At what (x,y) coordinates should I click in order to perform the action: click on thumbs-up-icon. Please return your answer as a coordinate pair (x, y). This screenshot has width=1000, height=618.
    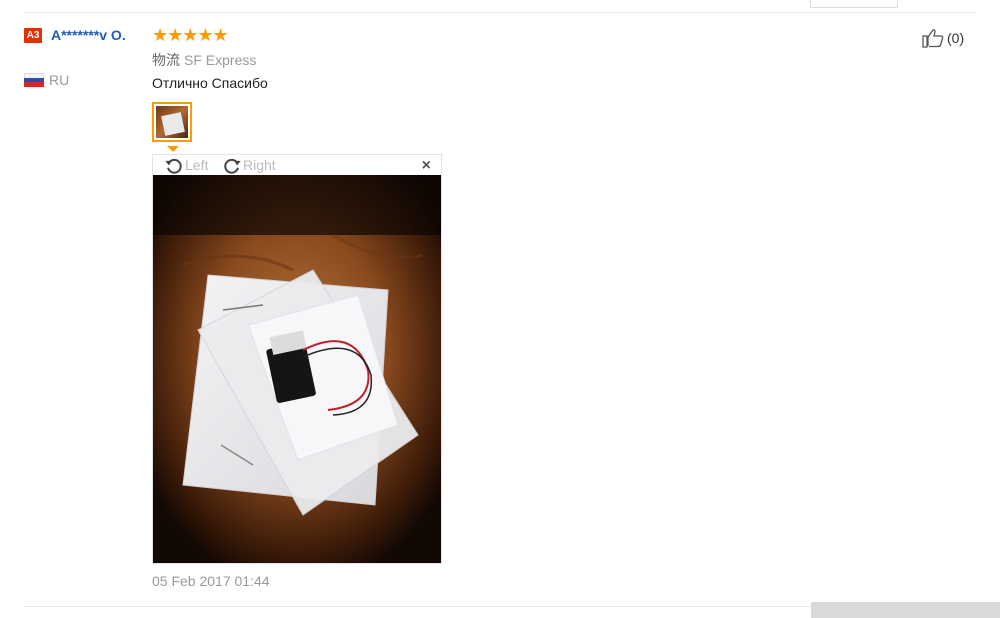
    Looking at the image, I should click on (933, 38).